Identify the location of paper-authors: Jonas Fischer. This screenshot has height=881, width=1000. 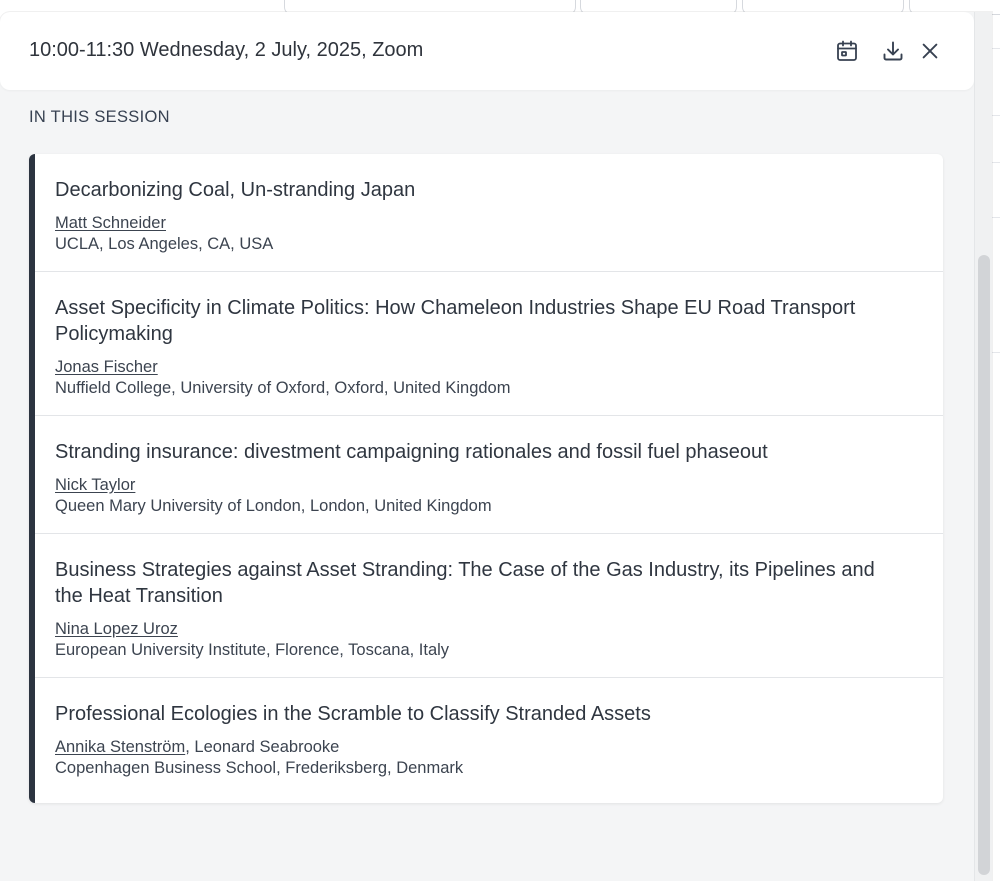
(489, 367).